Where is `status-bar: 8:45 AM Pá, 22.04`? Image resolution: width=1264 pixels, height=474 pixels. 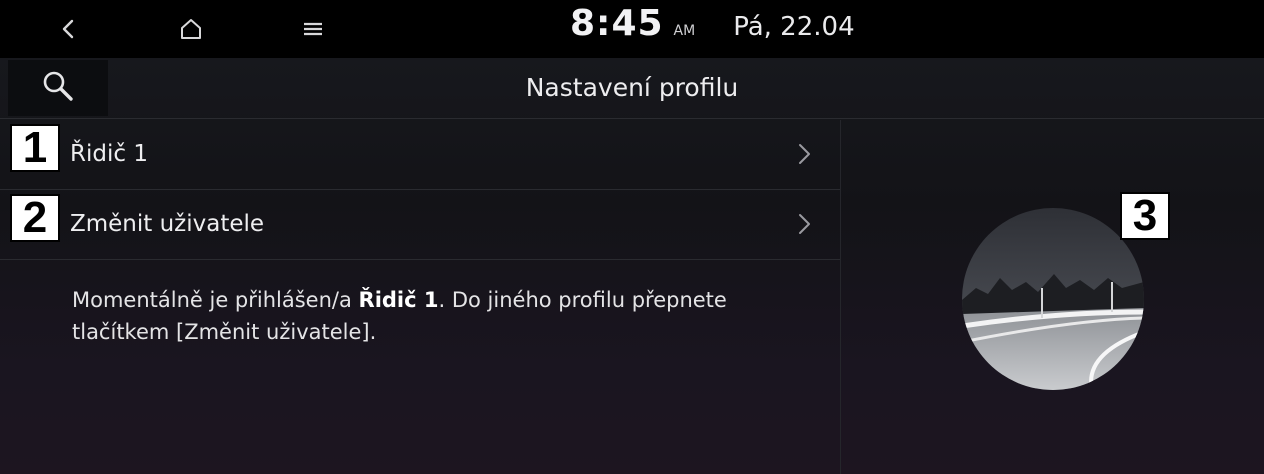 status-bar: 8:45 AM Pá, 22.04 is located at coordinates (632, 29).